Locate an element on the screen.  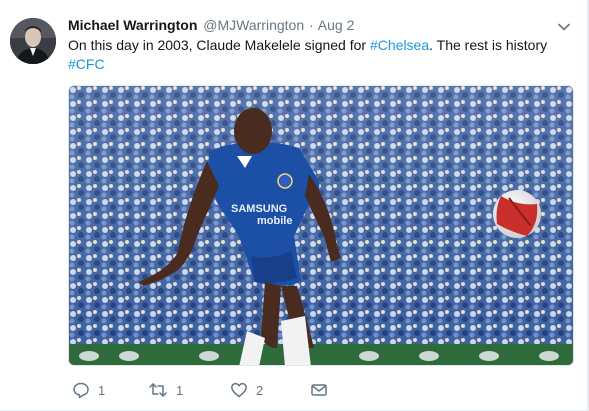
tweet-text-after: . The rest is history is located at coordinates (488, 45).